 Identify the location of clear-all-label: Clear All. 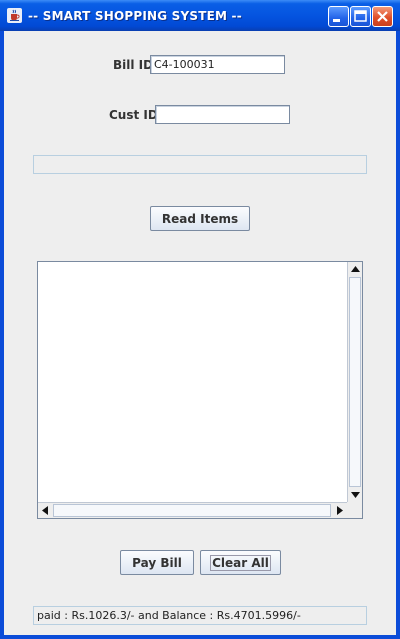
(240, 562).